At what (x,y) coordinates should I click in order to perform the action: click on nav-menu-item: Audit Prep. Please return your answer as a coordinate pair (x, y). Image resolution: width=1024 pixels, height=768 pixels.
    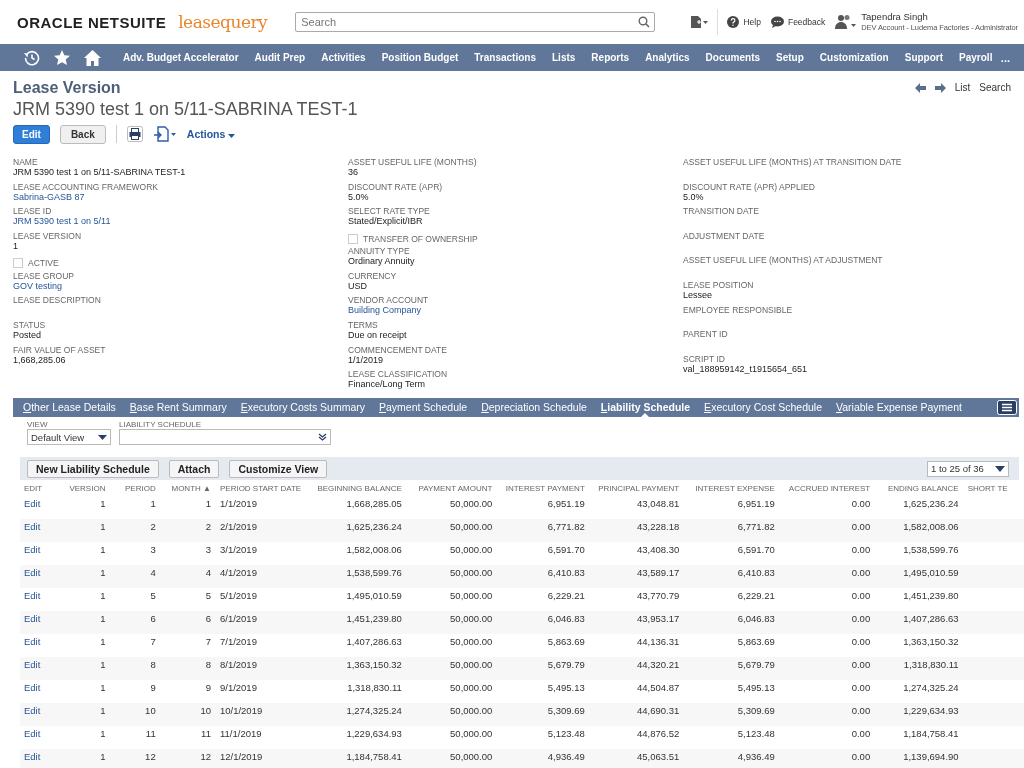
    Looking at the image, I should click on (280, 57).